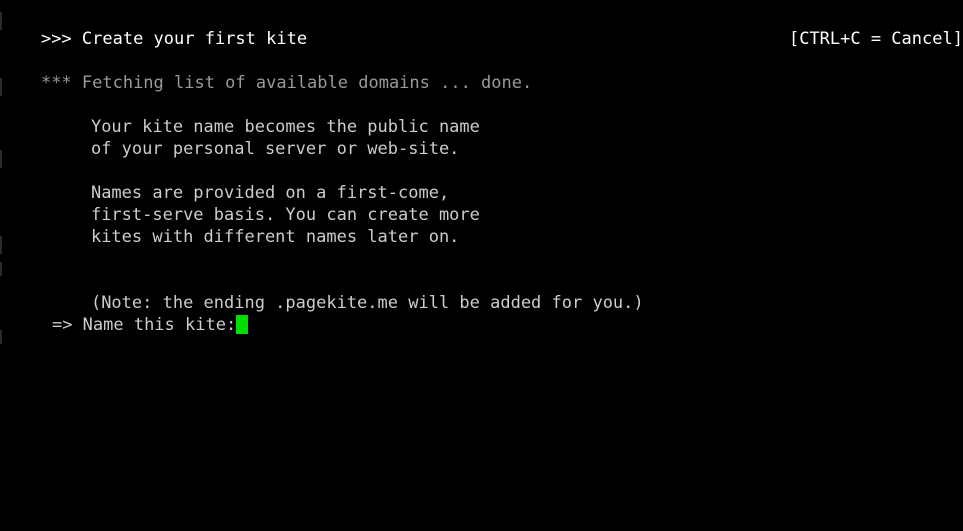 The width and height of the screenshot is (963, 531). I want to click on prompt-label: => Name this kite:, so click(144, 325).